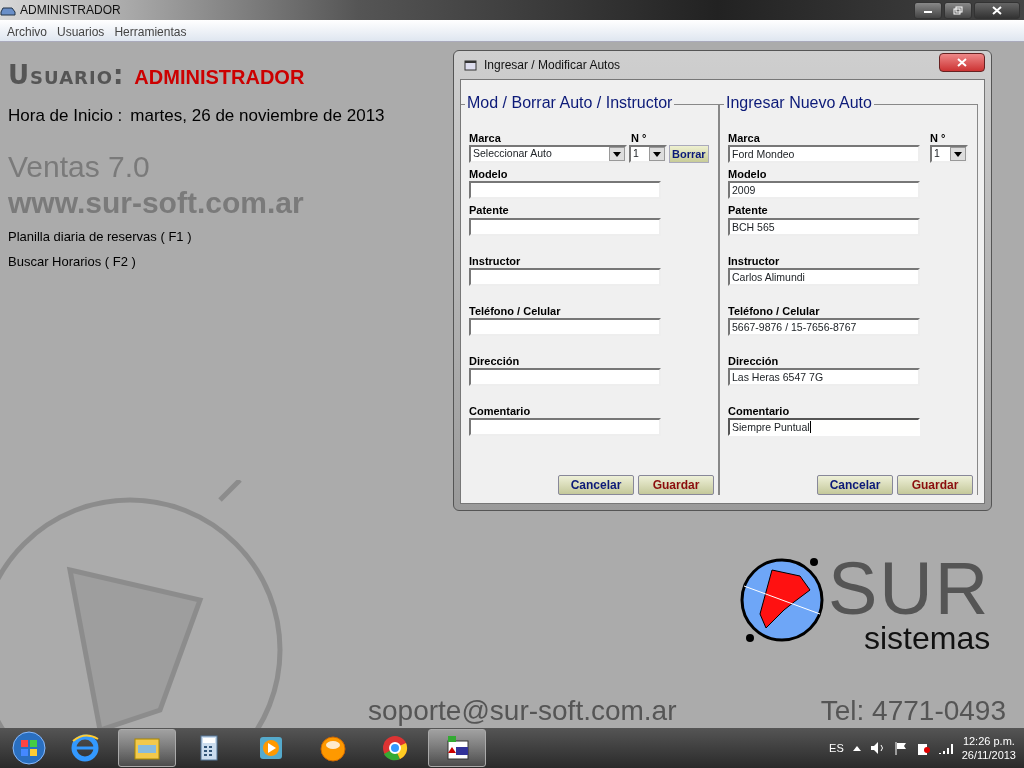 This screenshot has height=768, width=1024. Describe the element at coordinates (548, 154) in the screenshot. I see `dropdown-field: Seleccionar Auto` at that location.